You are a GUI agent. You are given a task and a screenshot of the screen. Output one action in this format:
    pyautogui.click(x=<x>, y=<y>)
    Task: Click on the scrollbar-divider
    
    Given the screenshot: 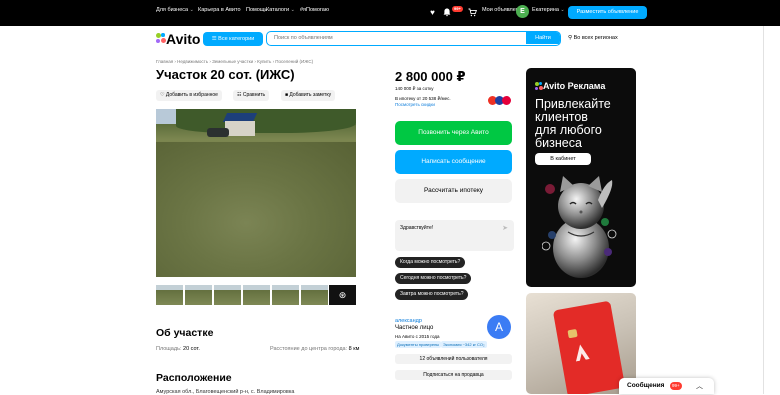 What is the action you would take?
    pyautogui.click(x=763, y=210)
    